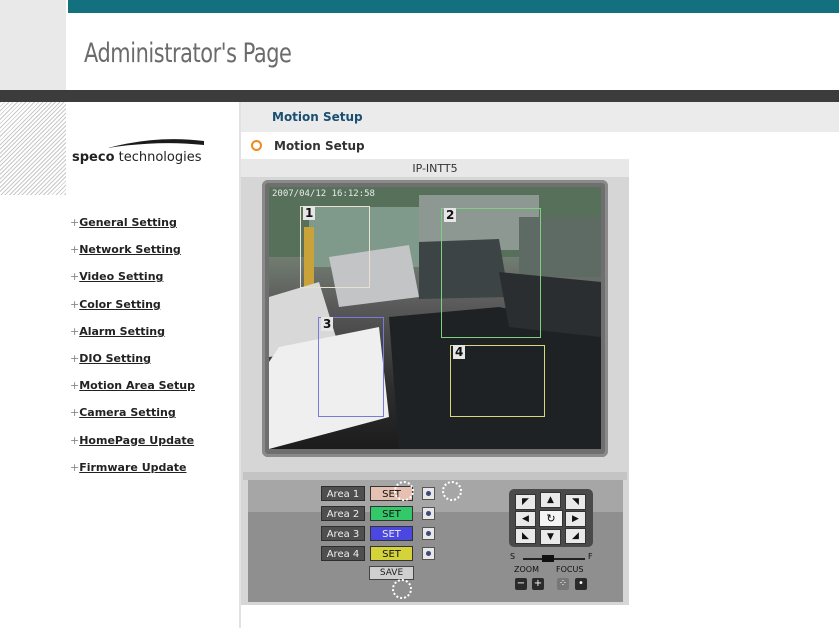  Describe the element at coordinates (132, 283) in the screenshot. I see `sidebar-item-video-setting: +Video Setting` at that location.